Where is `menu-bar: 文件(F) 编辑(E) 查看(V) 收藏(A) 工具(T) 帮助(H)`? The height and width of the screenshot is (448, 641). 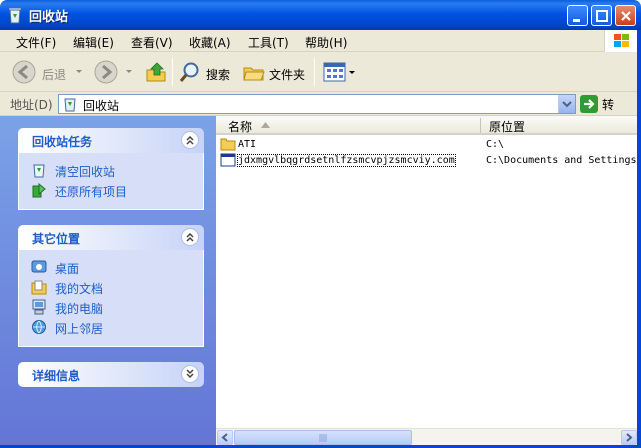
menu-bar: 文件(F) 编辑(E) 查看(V) 收藏(A) 工具(T) 帮助(H) is located at coordinates (320, 41).